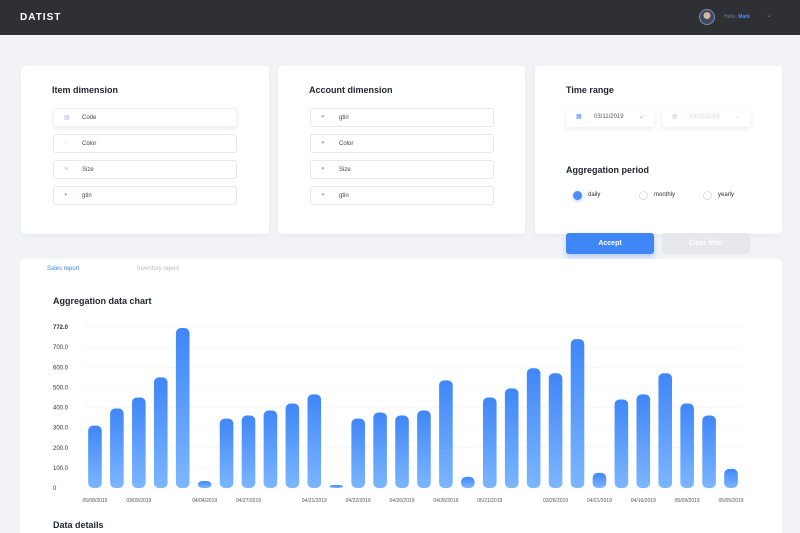  Describe the element at coordinates (66, 143) in the screenshot. I see `palette-icon: ◌` at that location.